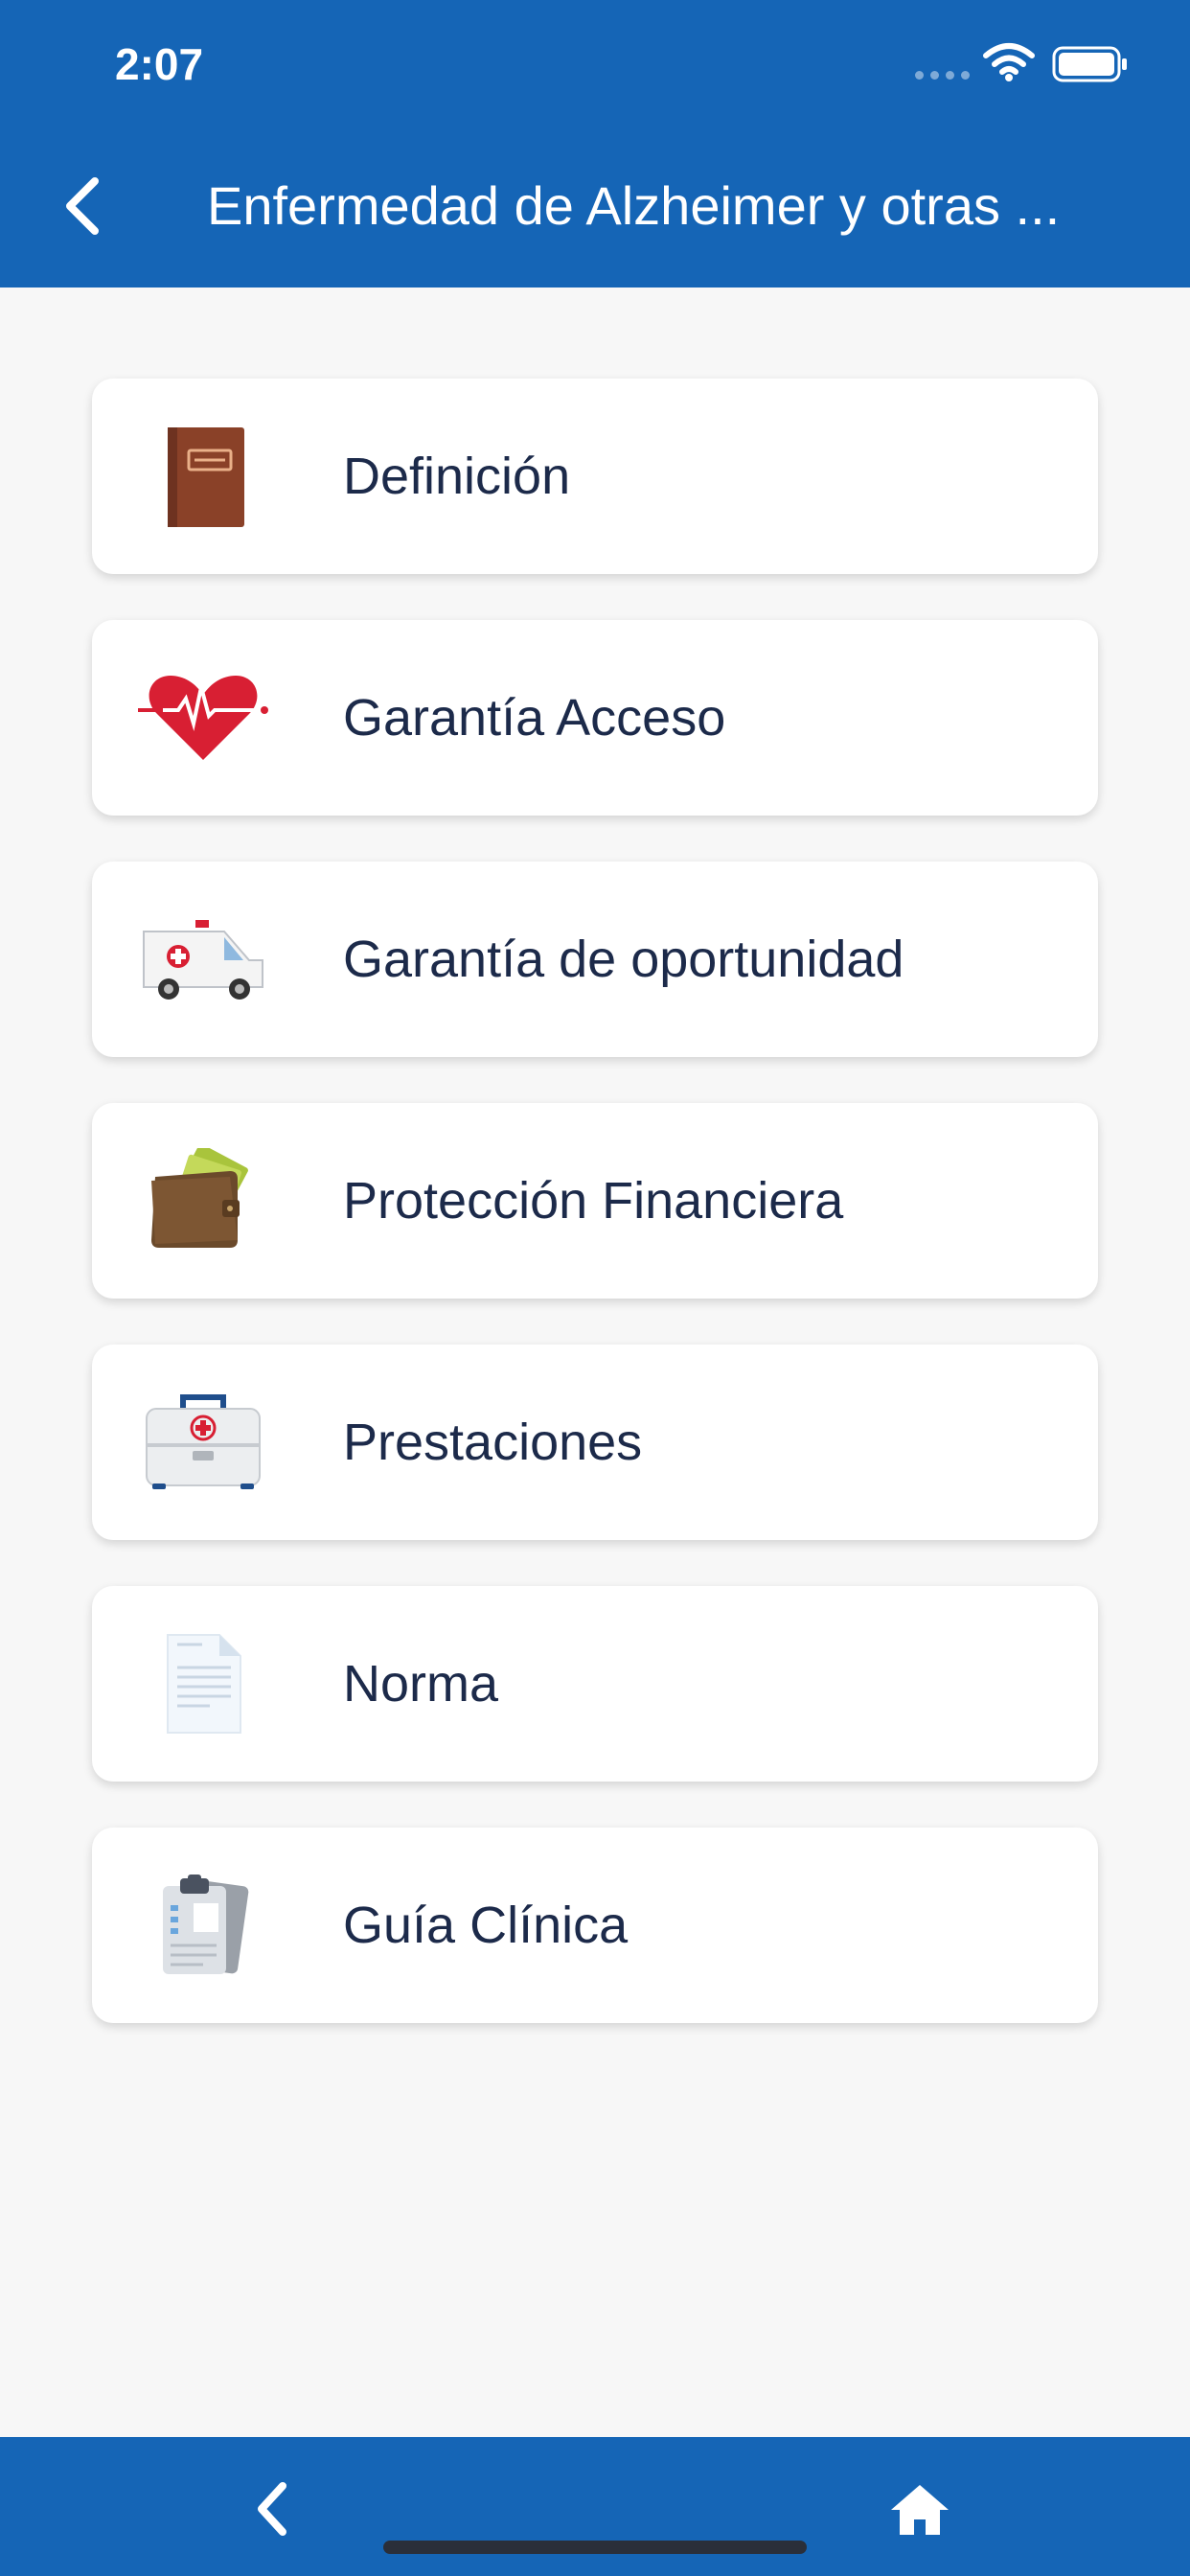 The image size is (1190, 2576). What do you see at coordinates (534, 718) in the screenshot?
I see `menu-item-label: Garantía Acceso` at bounding box center [534, 718].